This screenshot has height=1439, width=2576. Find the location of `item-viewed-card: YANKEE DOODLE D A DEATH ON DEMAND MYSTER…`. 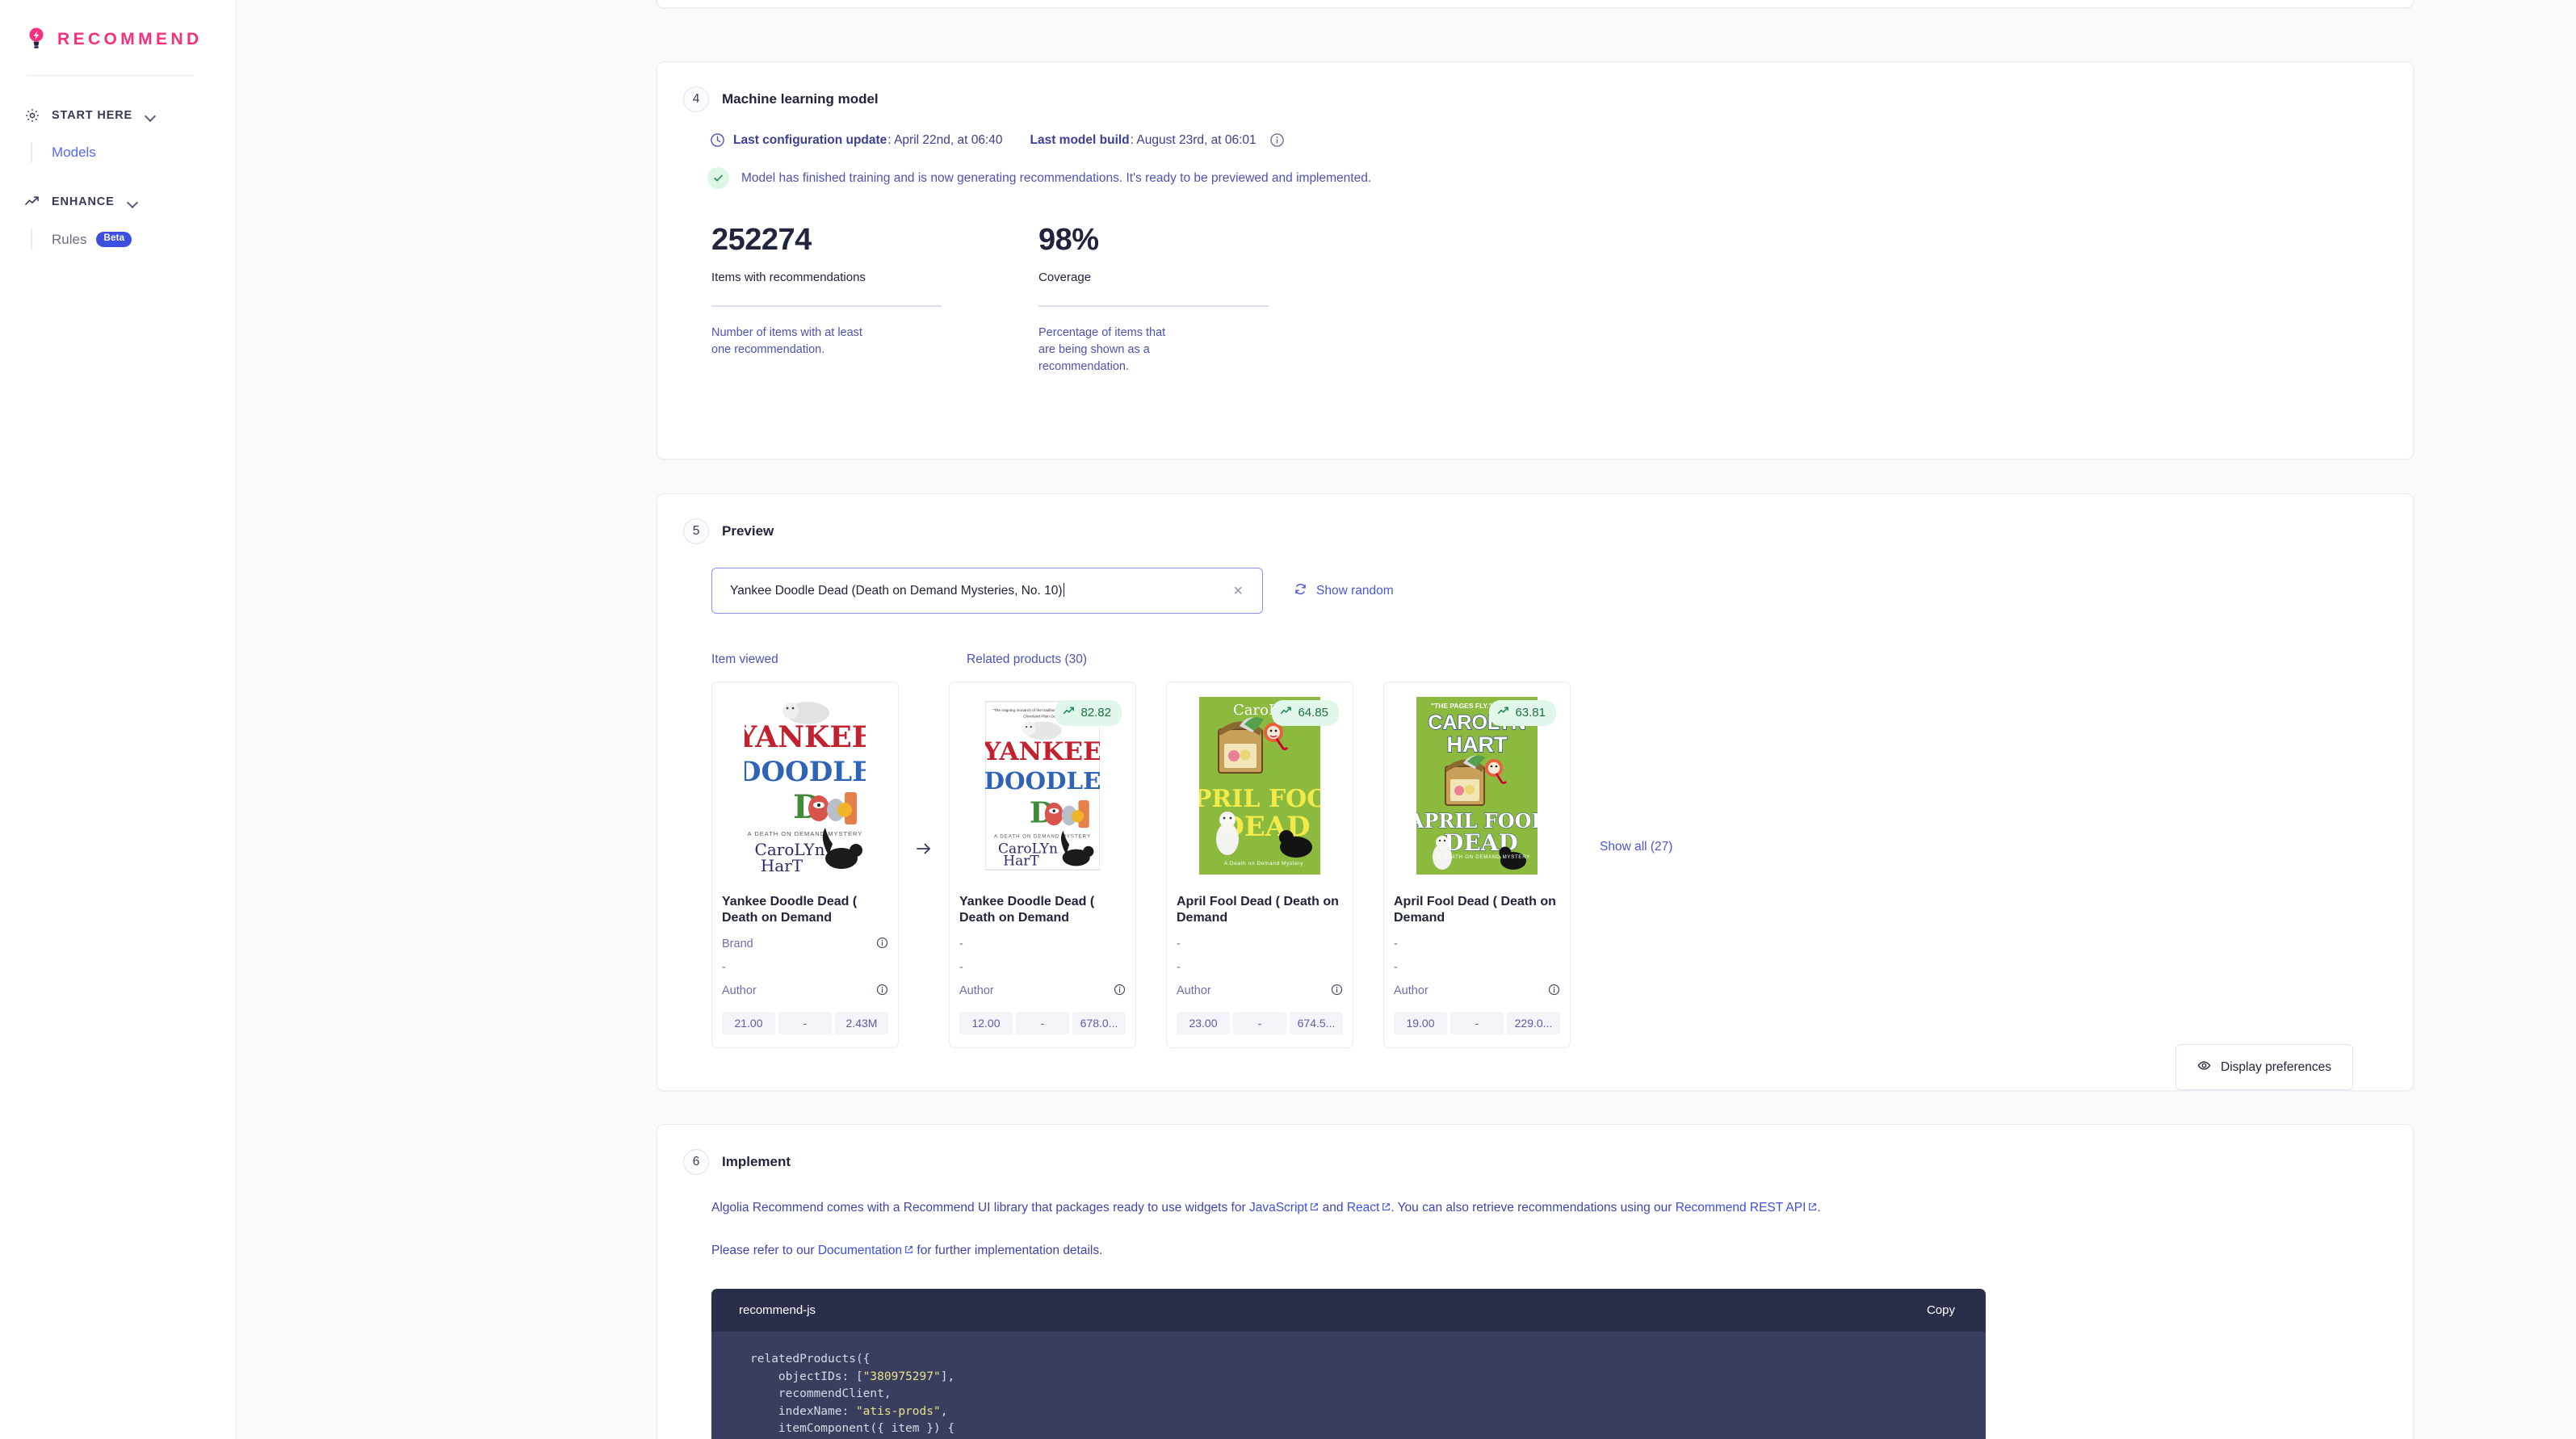

item-viewed-card: YANKEE DOODLE D A DEATH ON DEMAND MYSTER… is located at coordinates (805, 865).